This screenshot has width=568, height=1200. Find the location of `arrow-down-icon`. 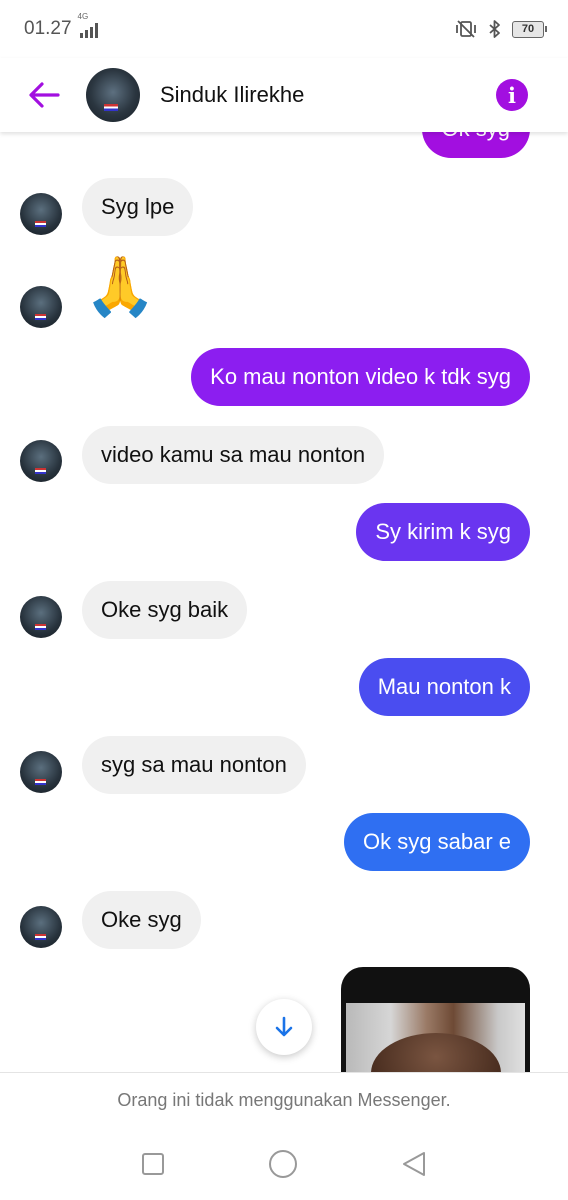

arrow-down-icon is located at coordinates (284, 1026).